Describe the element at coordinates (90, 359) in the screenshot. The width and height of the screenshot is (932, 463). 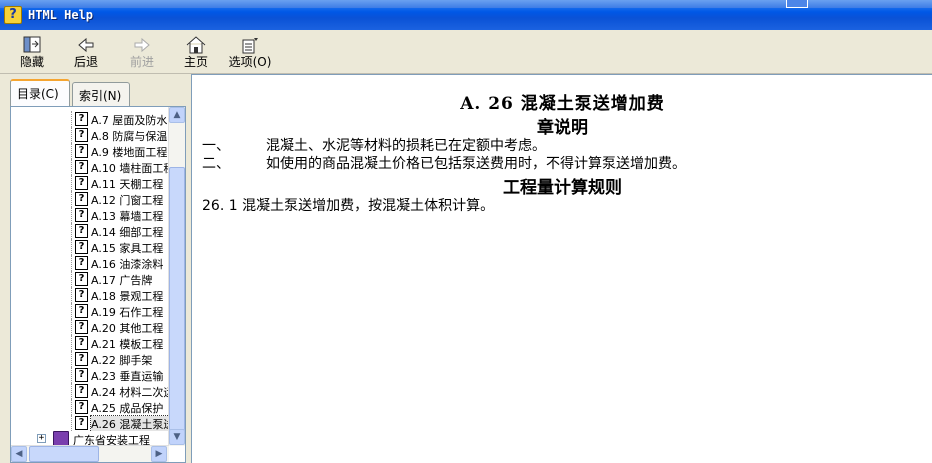
I see `tree-item: ? A.22 脚手架` at that location.